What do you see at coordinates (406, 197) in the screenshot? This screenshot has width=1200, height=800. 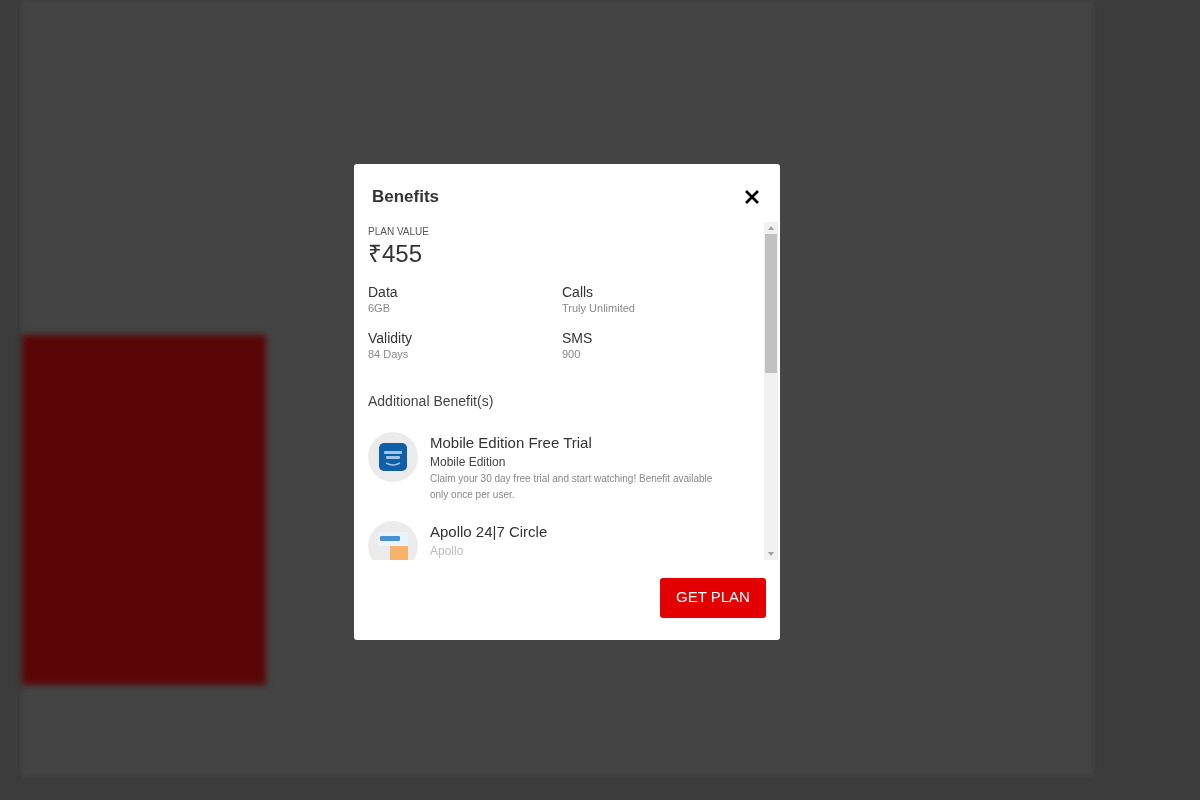 I see `dialog-title: Benefits` at bounding box center [406, 197].